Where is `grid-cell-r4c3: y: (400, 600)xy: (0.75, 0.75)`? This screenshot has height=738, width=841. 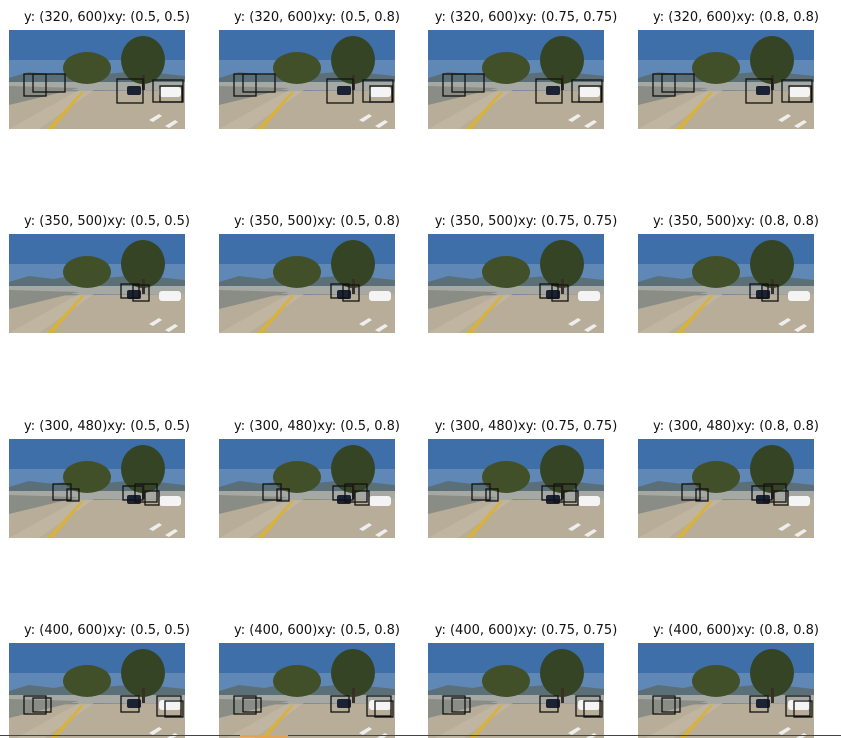 grid-cell-r4c3: y: (400, 600)xy: (0.75, 0.75) is located at coordinates (526, 680).